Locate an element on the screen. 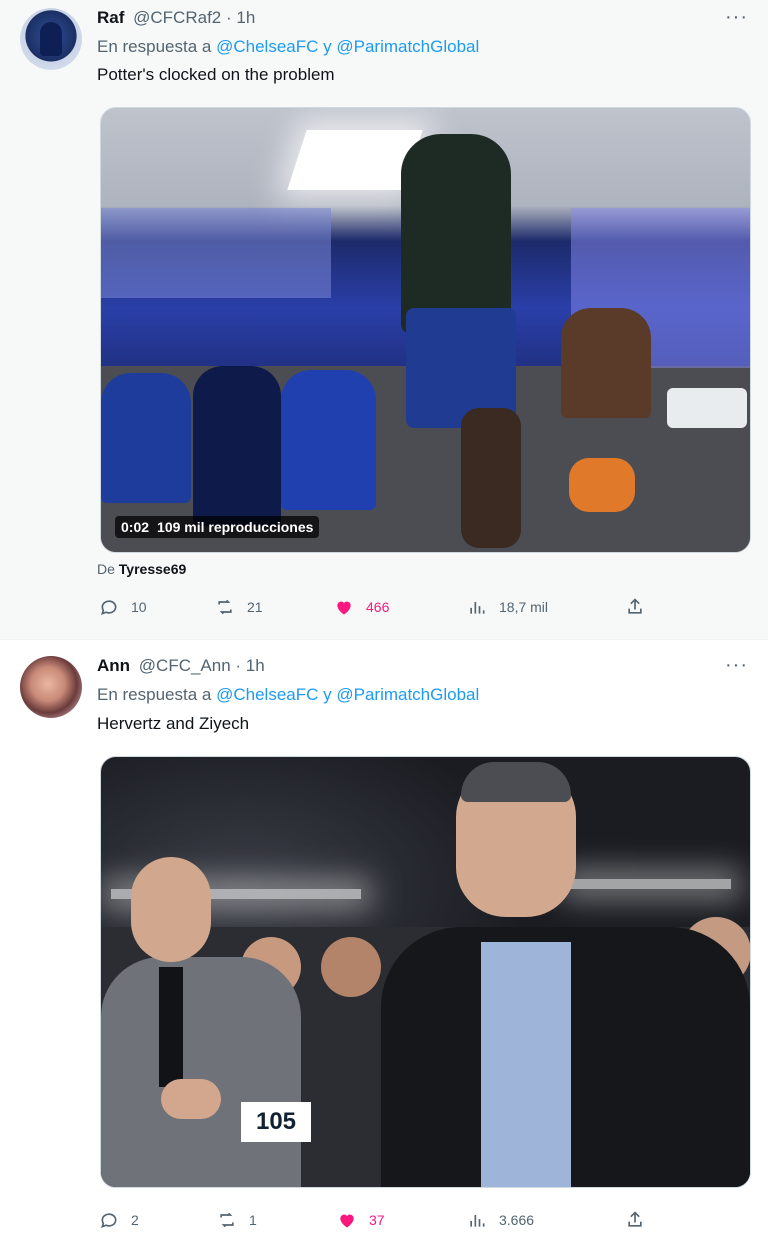  reply-button: 2 is located at coordinates (119, 1220).